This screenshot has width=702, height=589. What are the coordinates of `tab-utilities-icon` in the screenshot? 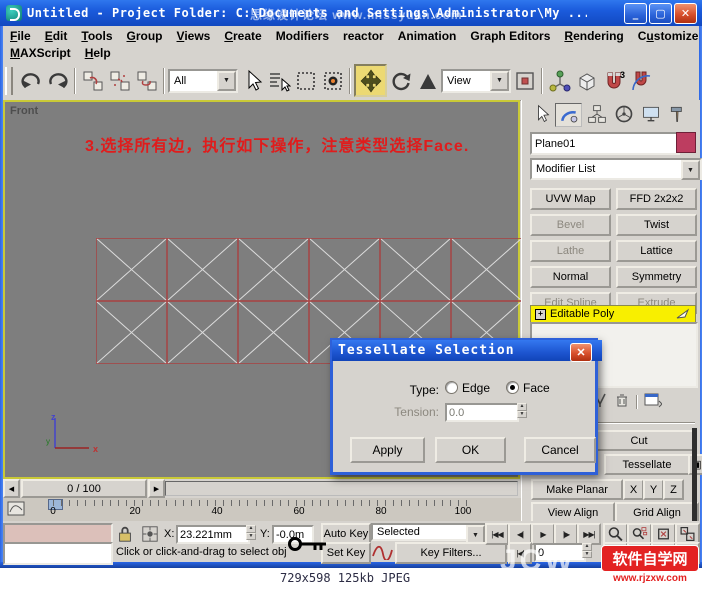 It's located at (677, 114).